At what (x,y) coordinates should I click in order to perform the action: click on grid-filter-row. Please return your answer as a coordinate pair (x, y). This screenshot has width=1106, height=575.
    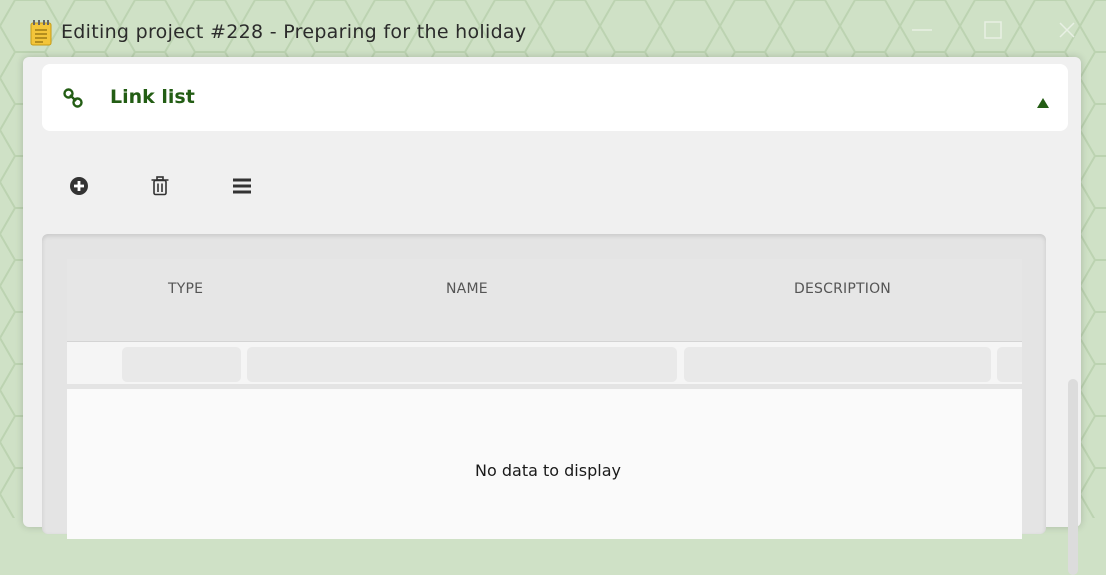
    Looking at the image, I should click on (544, 363).